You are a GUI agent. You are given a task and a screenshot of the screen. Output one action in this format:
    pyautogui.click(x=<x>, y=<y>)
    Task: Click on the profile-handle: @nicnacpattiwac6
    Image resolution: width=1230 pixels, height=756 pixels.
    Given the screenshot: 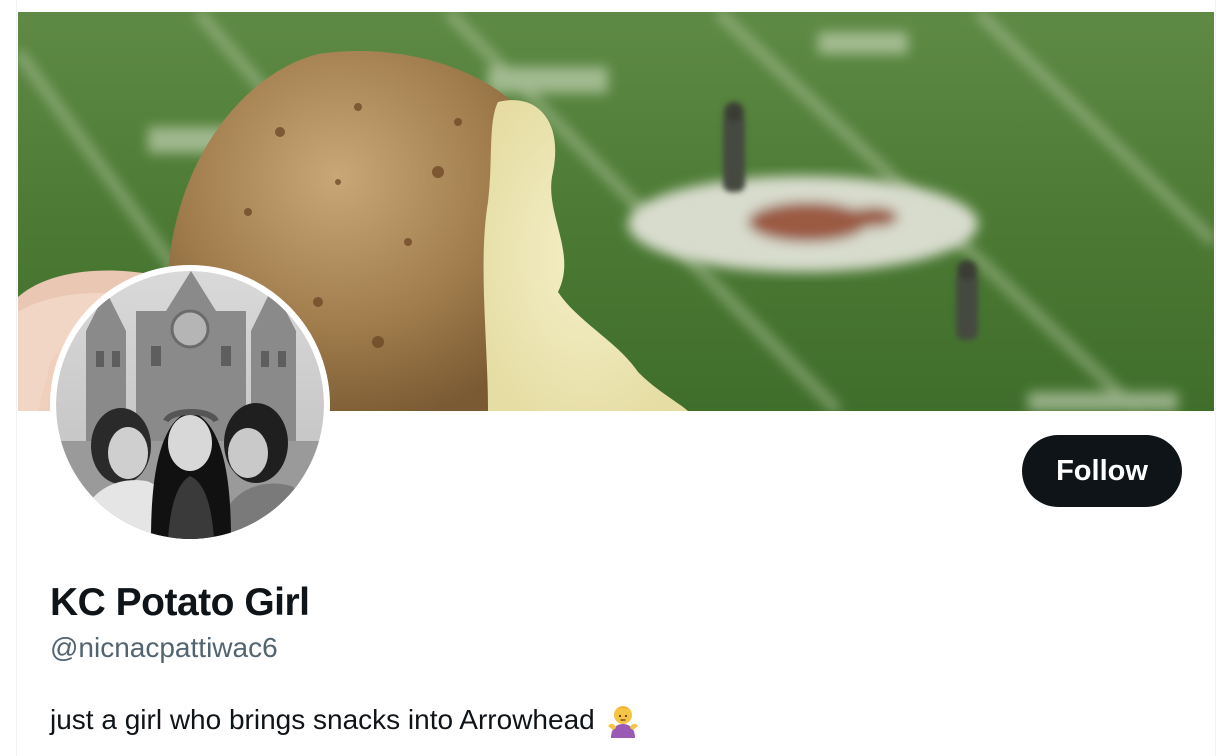 What is the action you would take?
    pyautogui.click(x=164, y=647)
    